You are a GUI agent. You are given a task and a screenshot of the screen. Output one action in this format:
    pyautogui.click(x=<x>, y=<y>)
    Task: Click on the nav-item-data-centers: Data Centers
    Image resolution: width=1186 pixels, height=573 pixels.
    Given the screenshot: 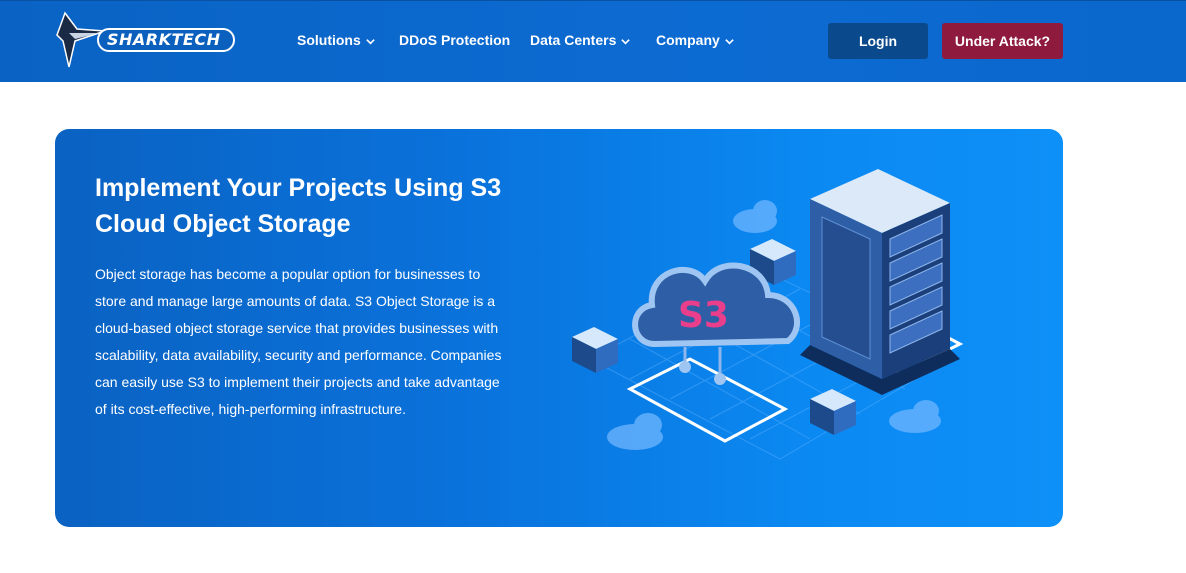 What is the action you would take?
    pyautogui.click(x=580, y=40)
    